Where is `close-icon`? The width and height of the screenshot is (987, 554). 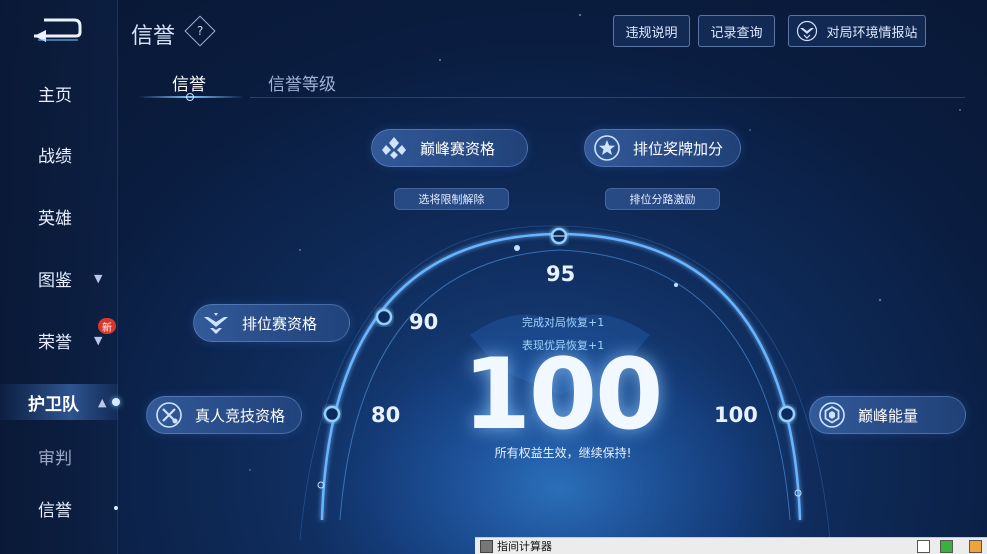
close-icon is located at coordinates (975, 546).